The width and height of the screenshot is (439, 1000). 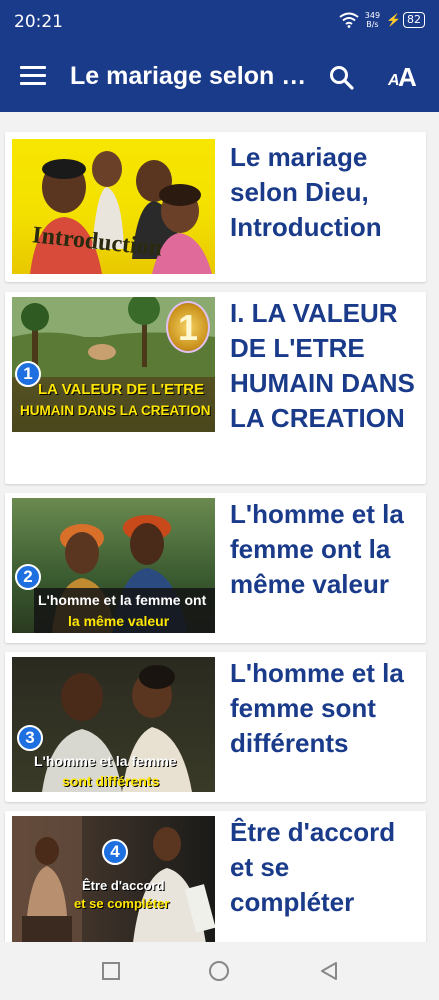 What do you see at coordinates (119, 621) in the screenshot?
I see `thumbnail-caption-line2: la même valeur` at bounding box center [119, 621].